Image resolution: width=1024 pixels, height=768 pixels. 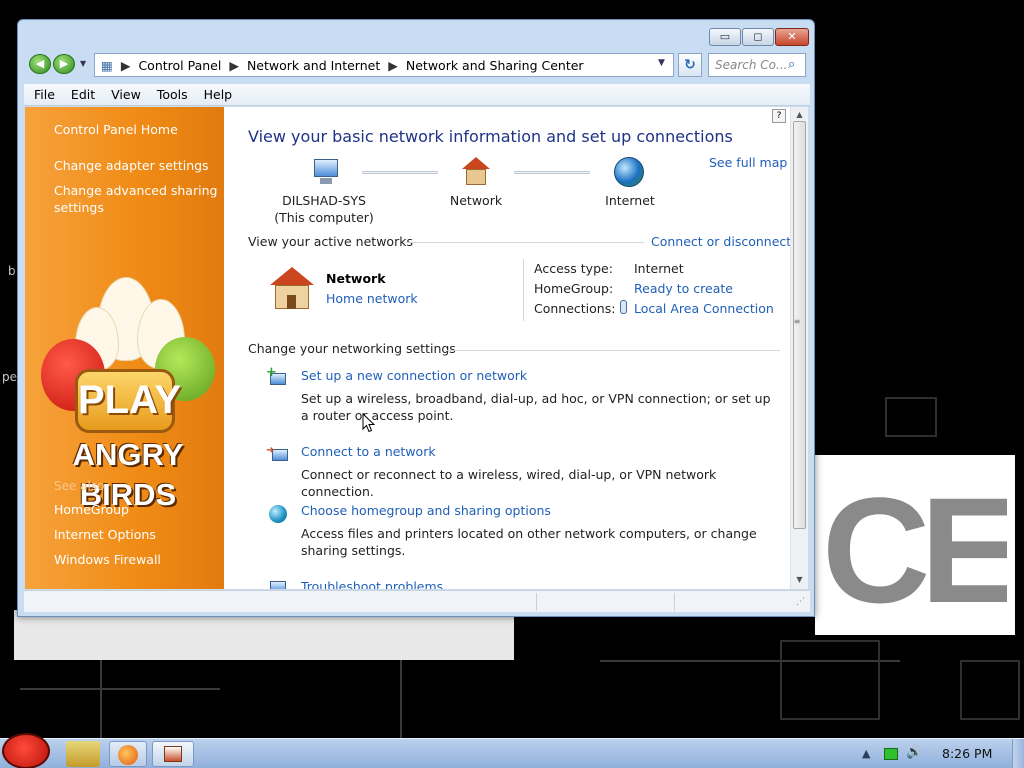 I want to click on refresh-button: ↻, so click(x=690, y=65).